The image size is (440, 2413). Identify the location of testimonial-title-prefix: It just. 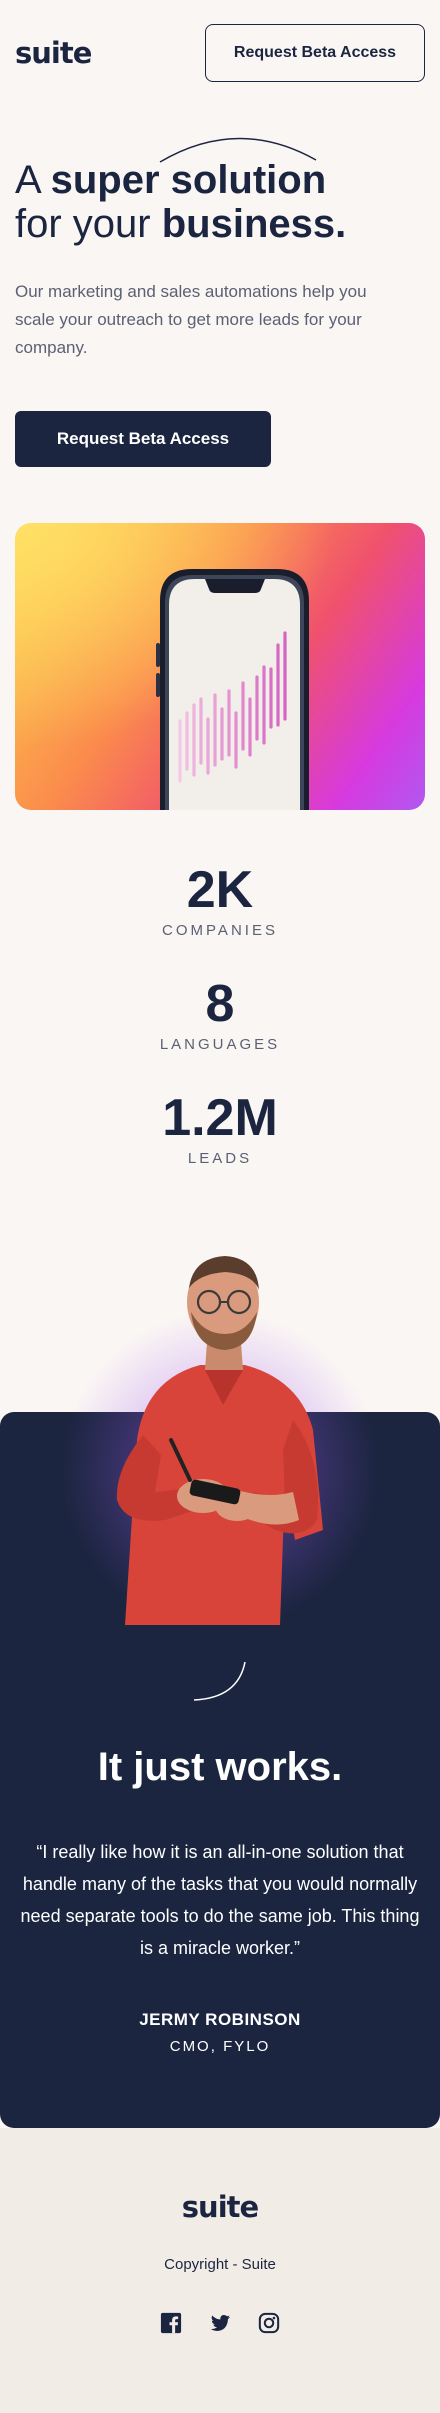
(156, 1767).